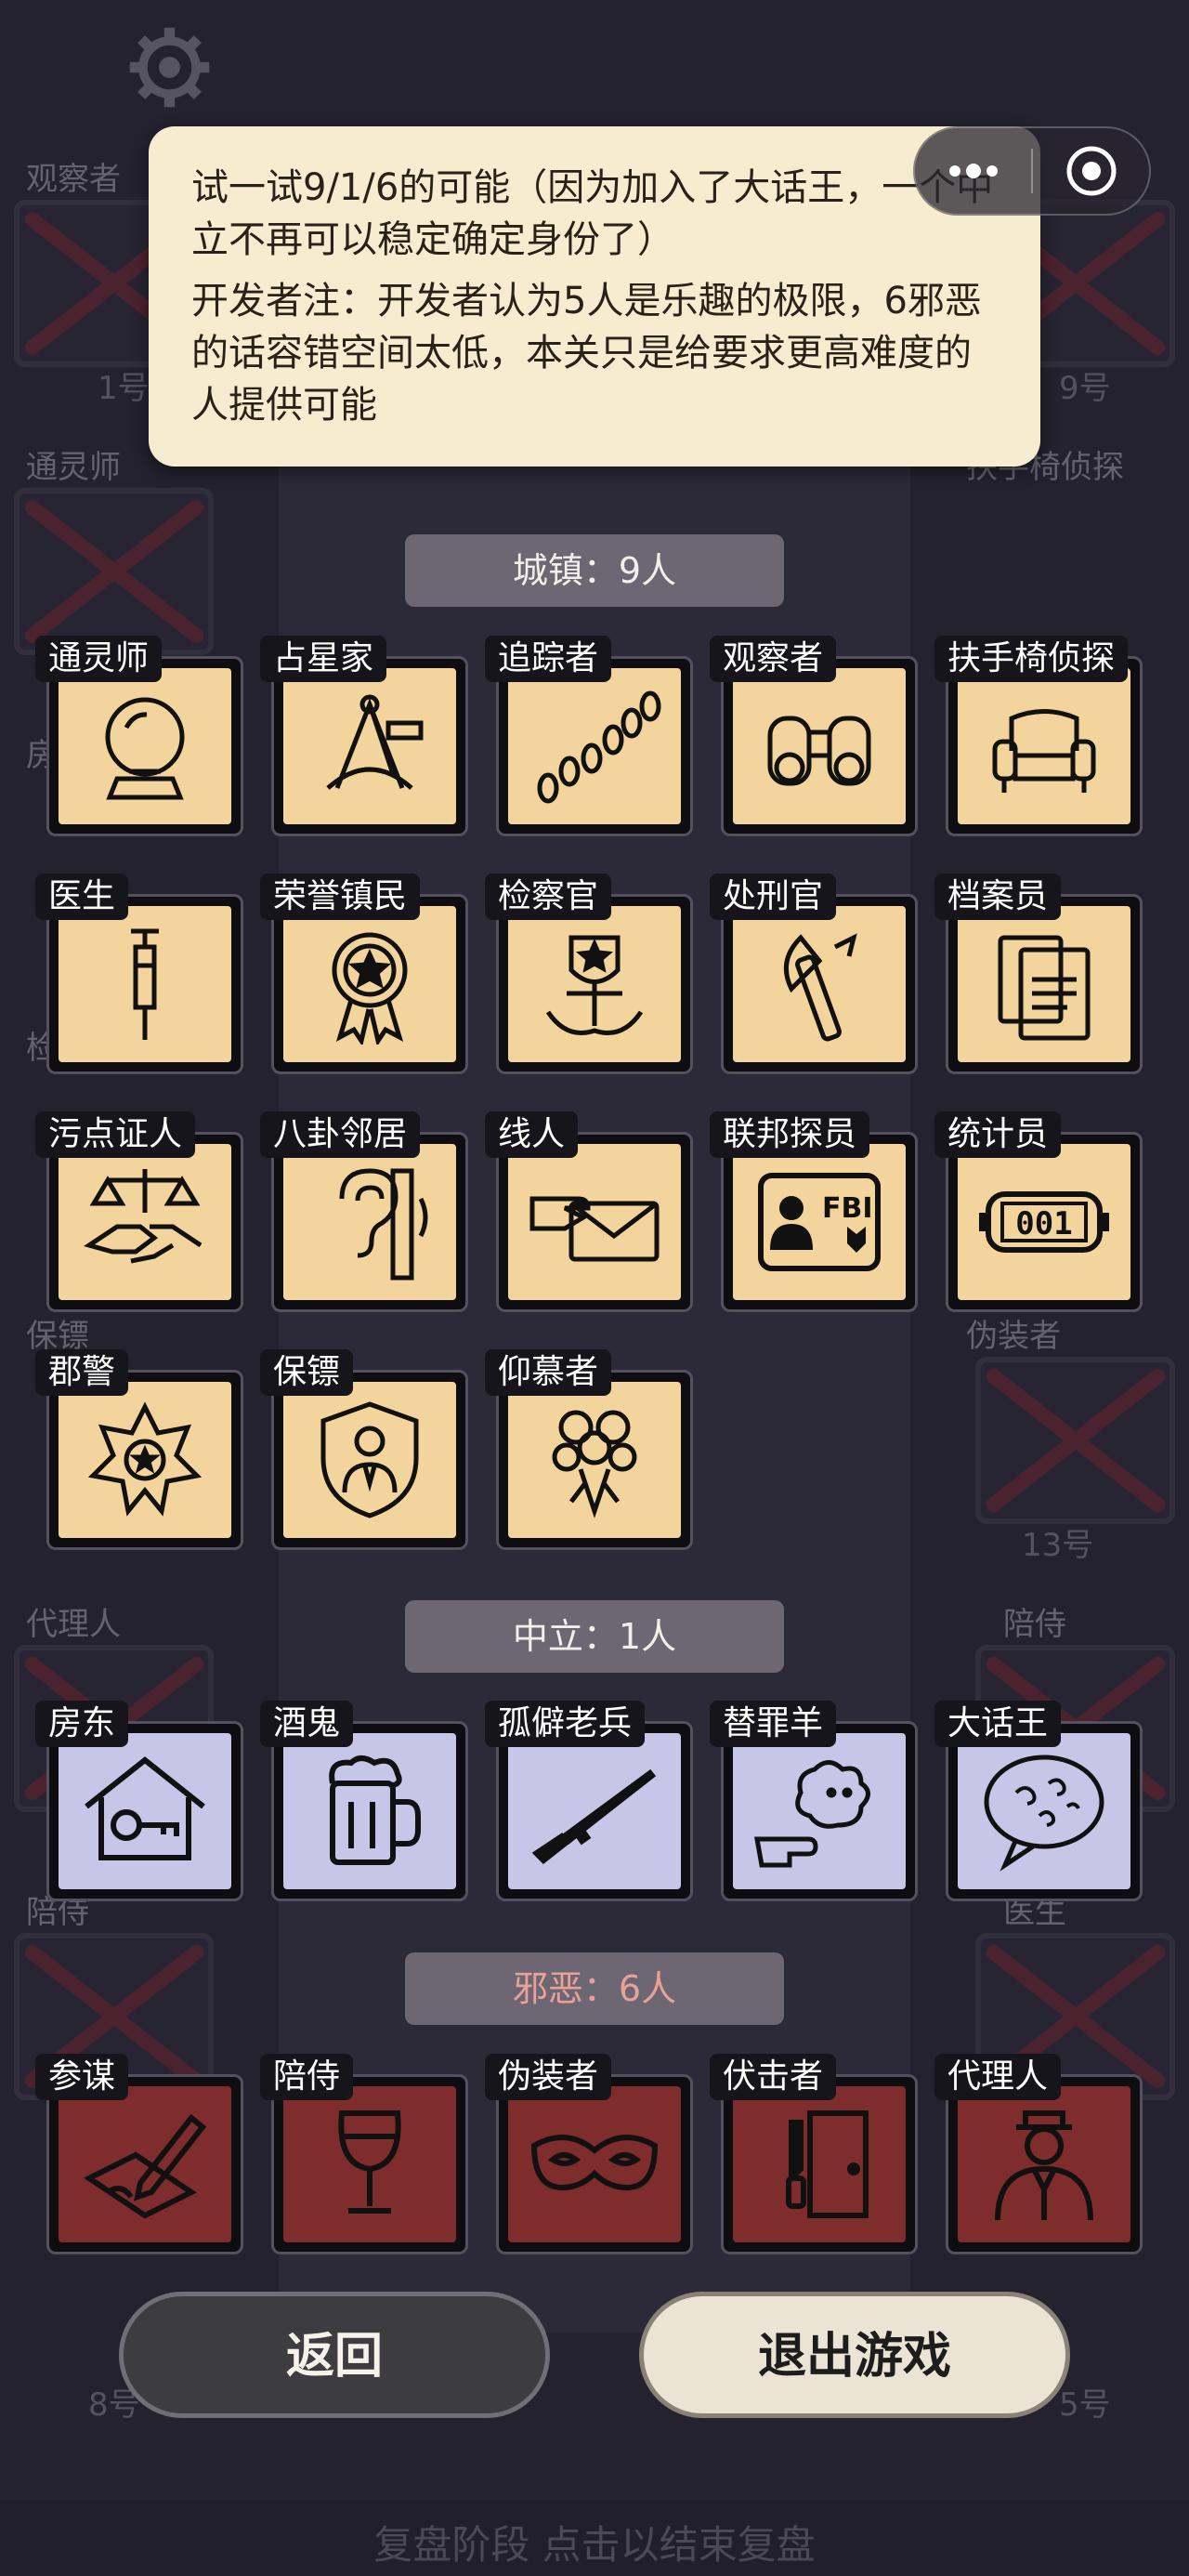  What do you see at coordinates (375, 1810) in the screenshot?
I see `beer-mug-icon` at bounding box center [375, 1810].